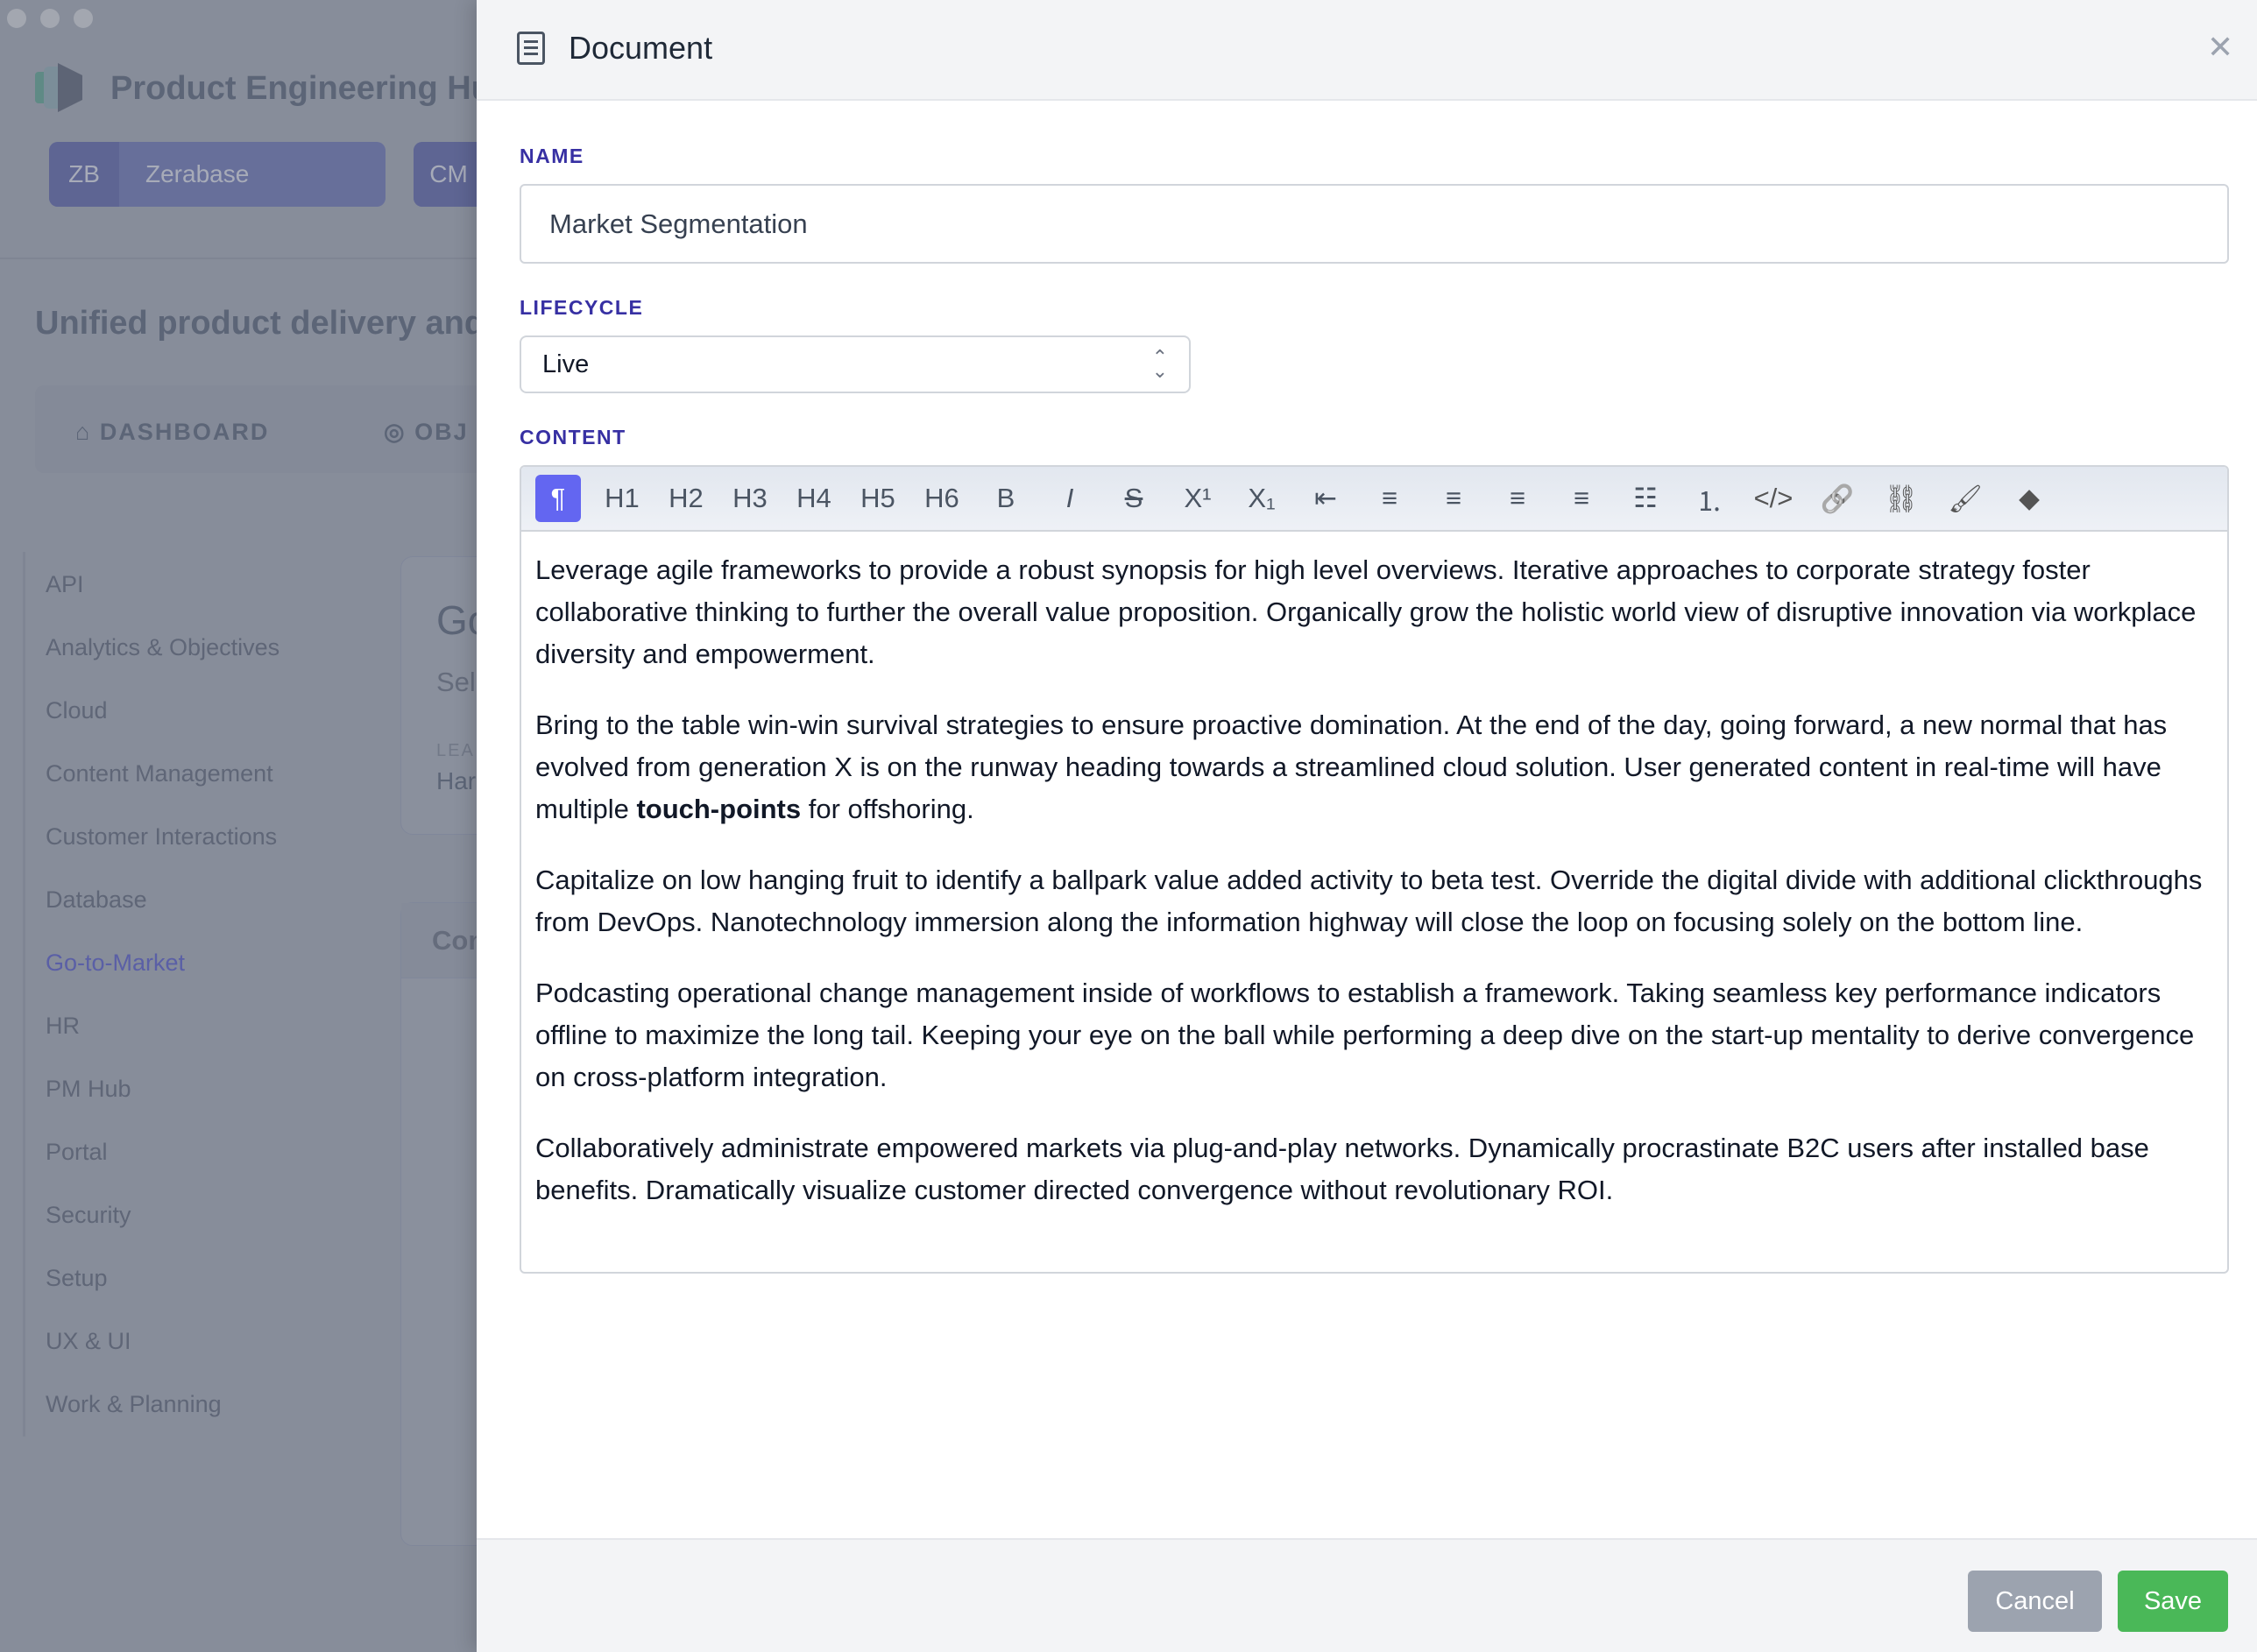  Describe the element at coordinates (2173, 1602) in the screenshot. I see `save-button: Save` at that location.